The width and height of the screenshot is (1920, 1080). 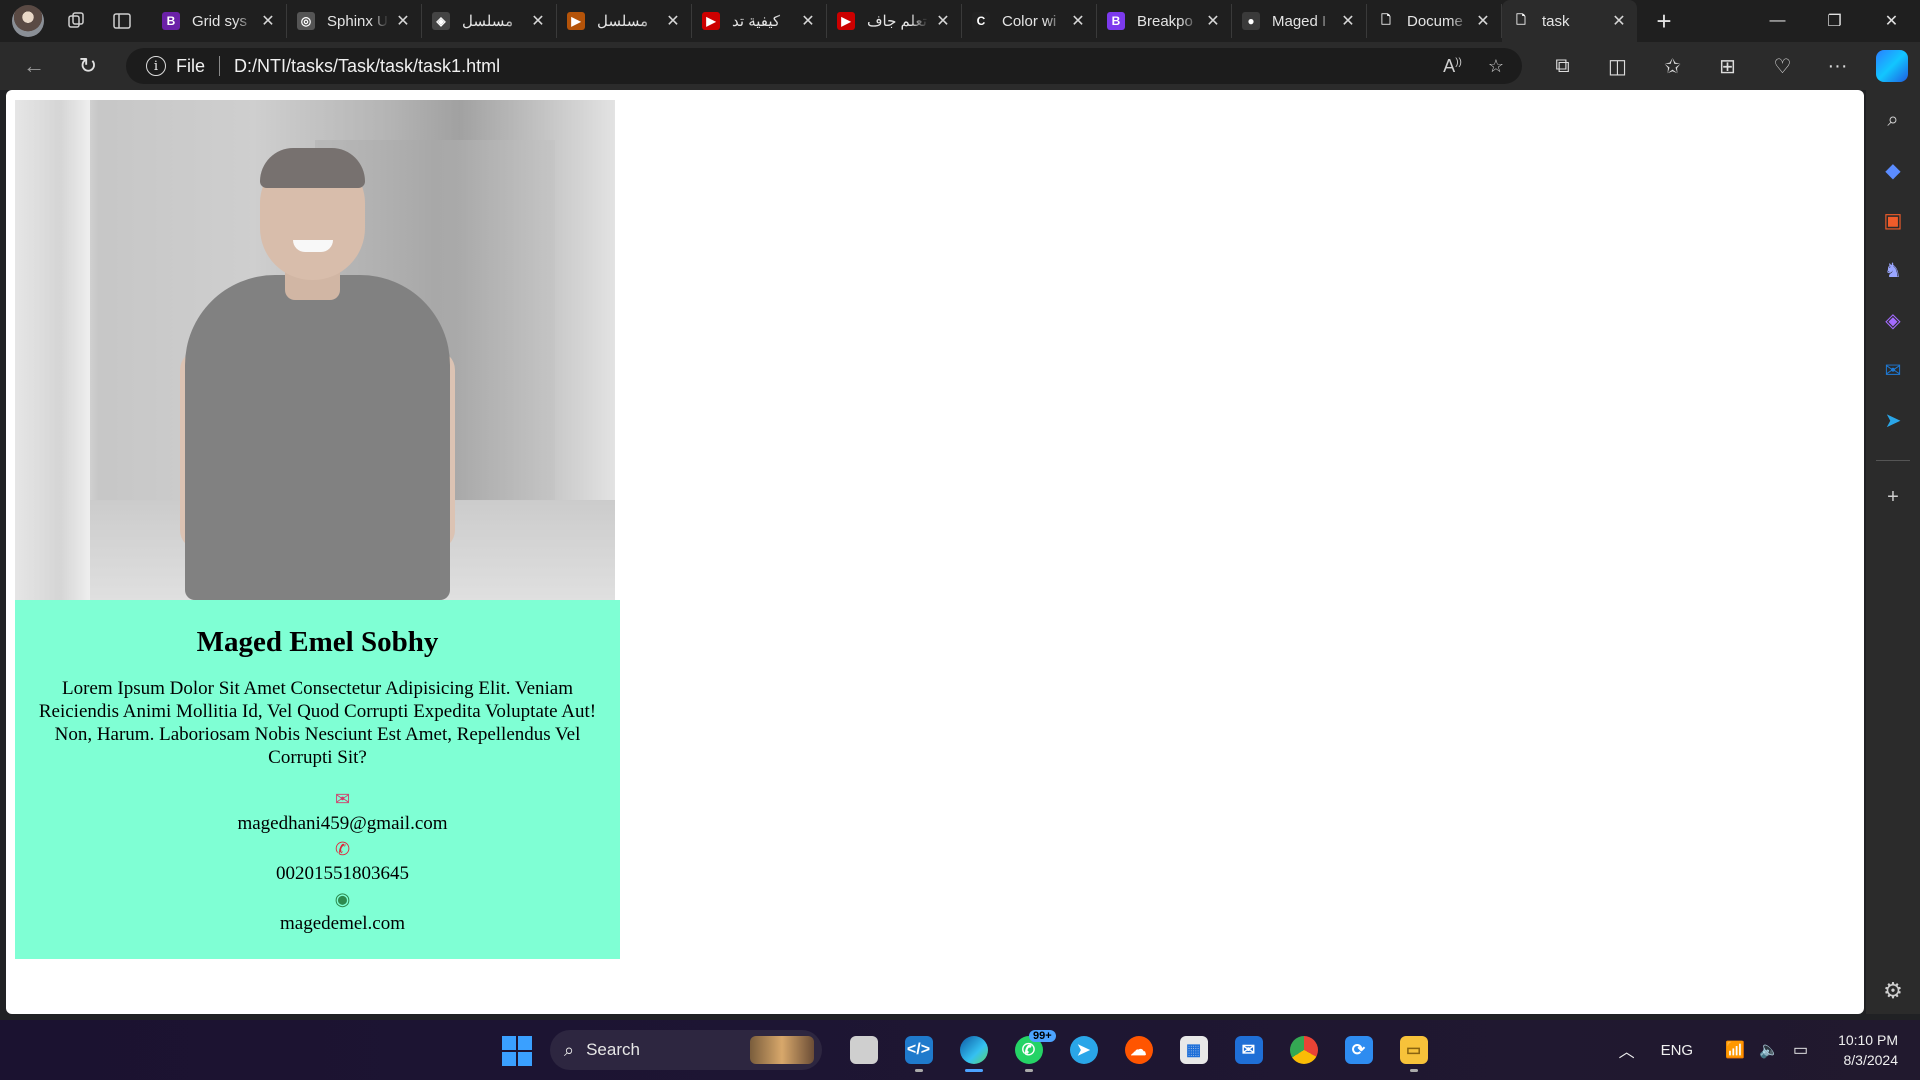 I want to click on browser-tab: ◈ مسلسل ✕, so click(x=489, y=21).